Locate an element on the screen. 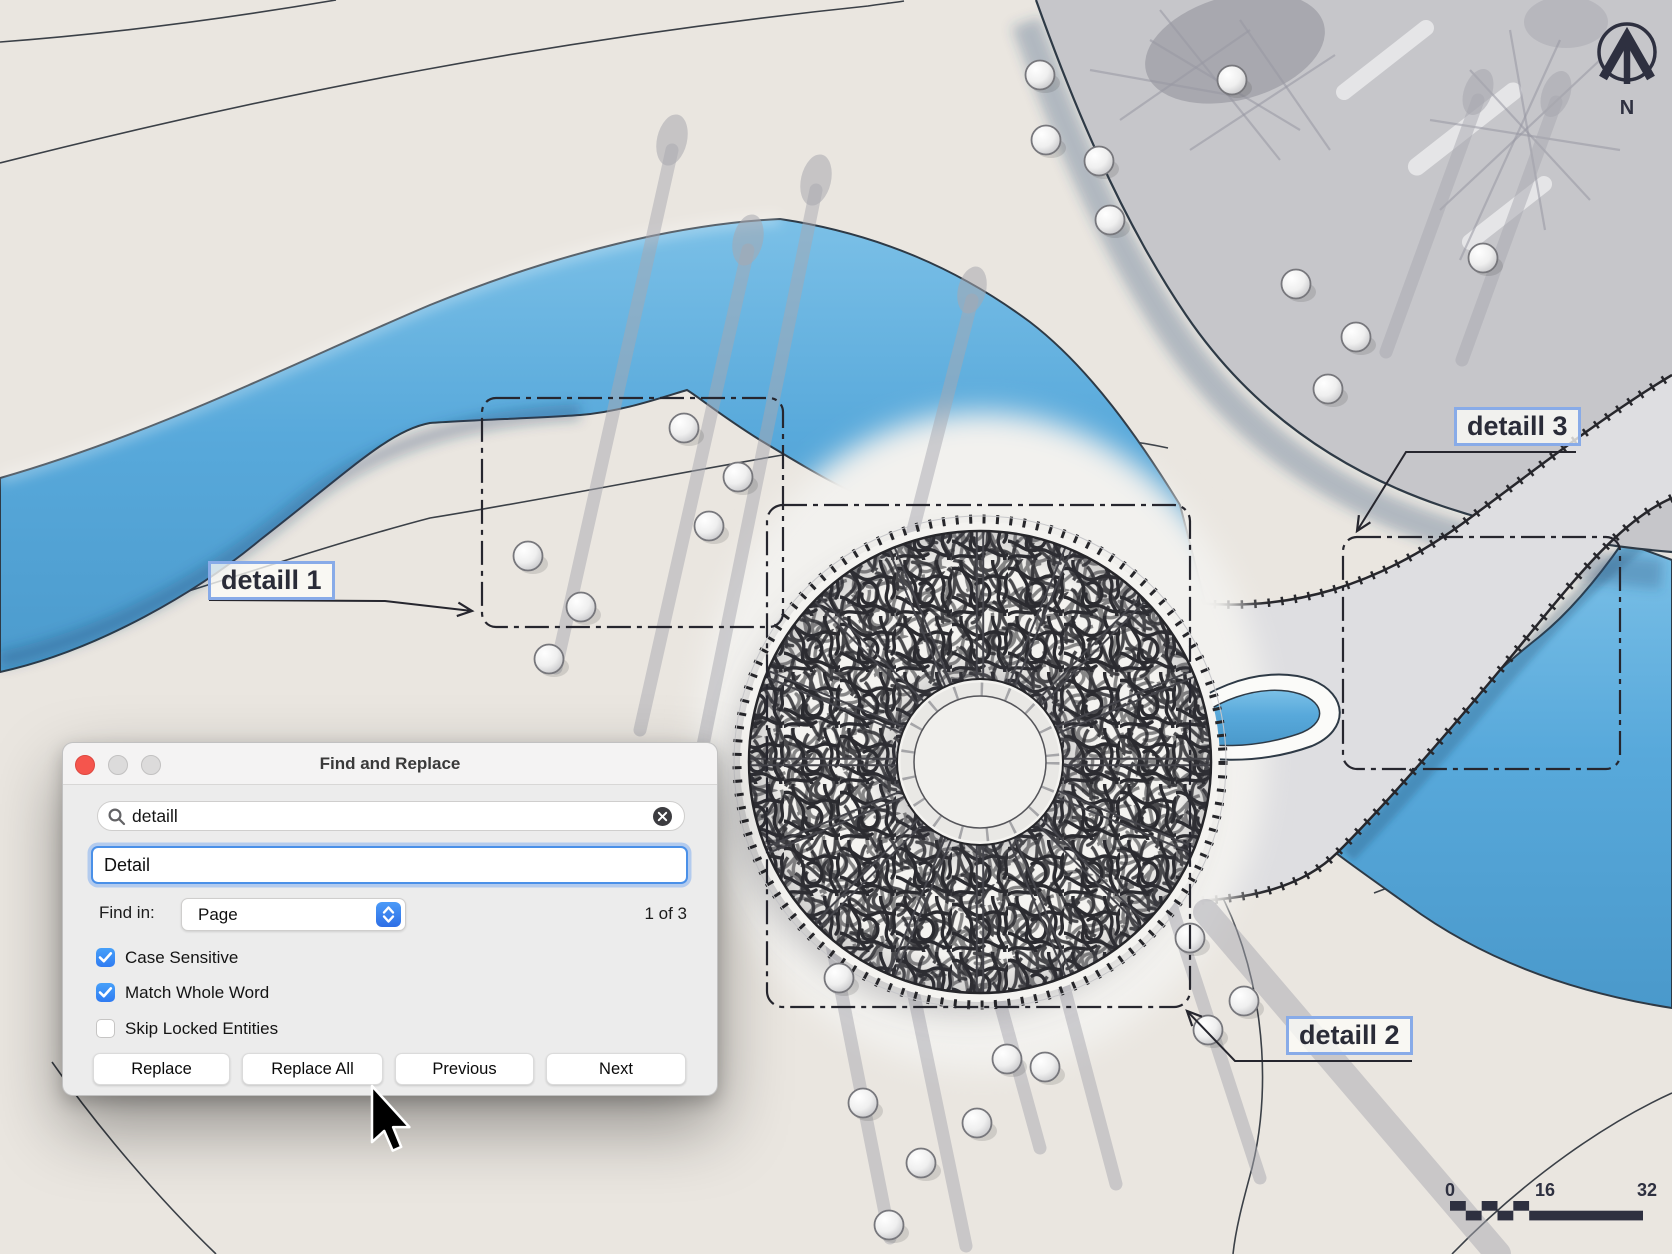 The width and height of the screenshot is (1672, 1254). replace-input: Detail is located at coordinates (389, 865).